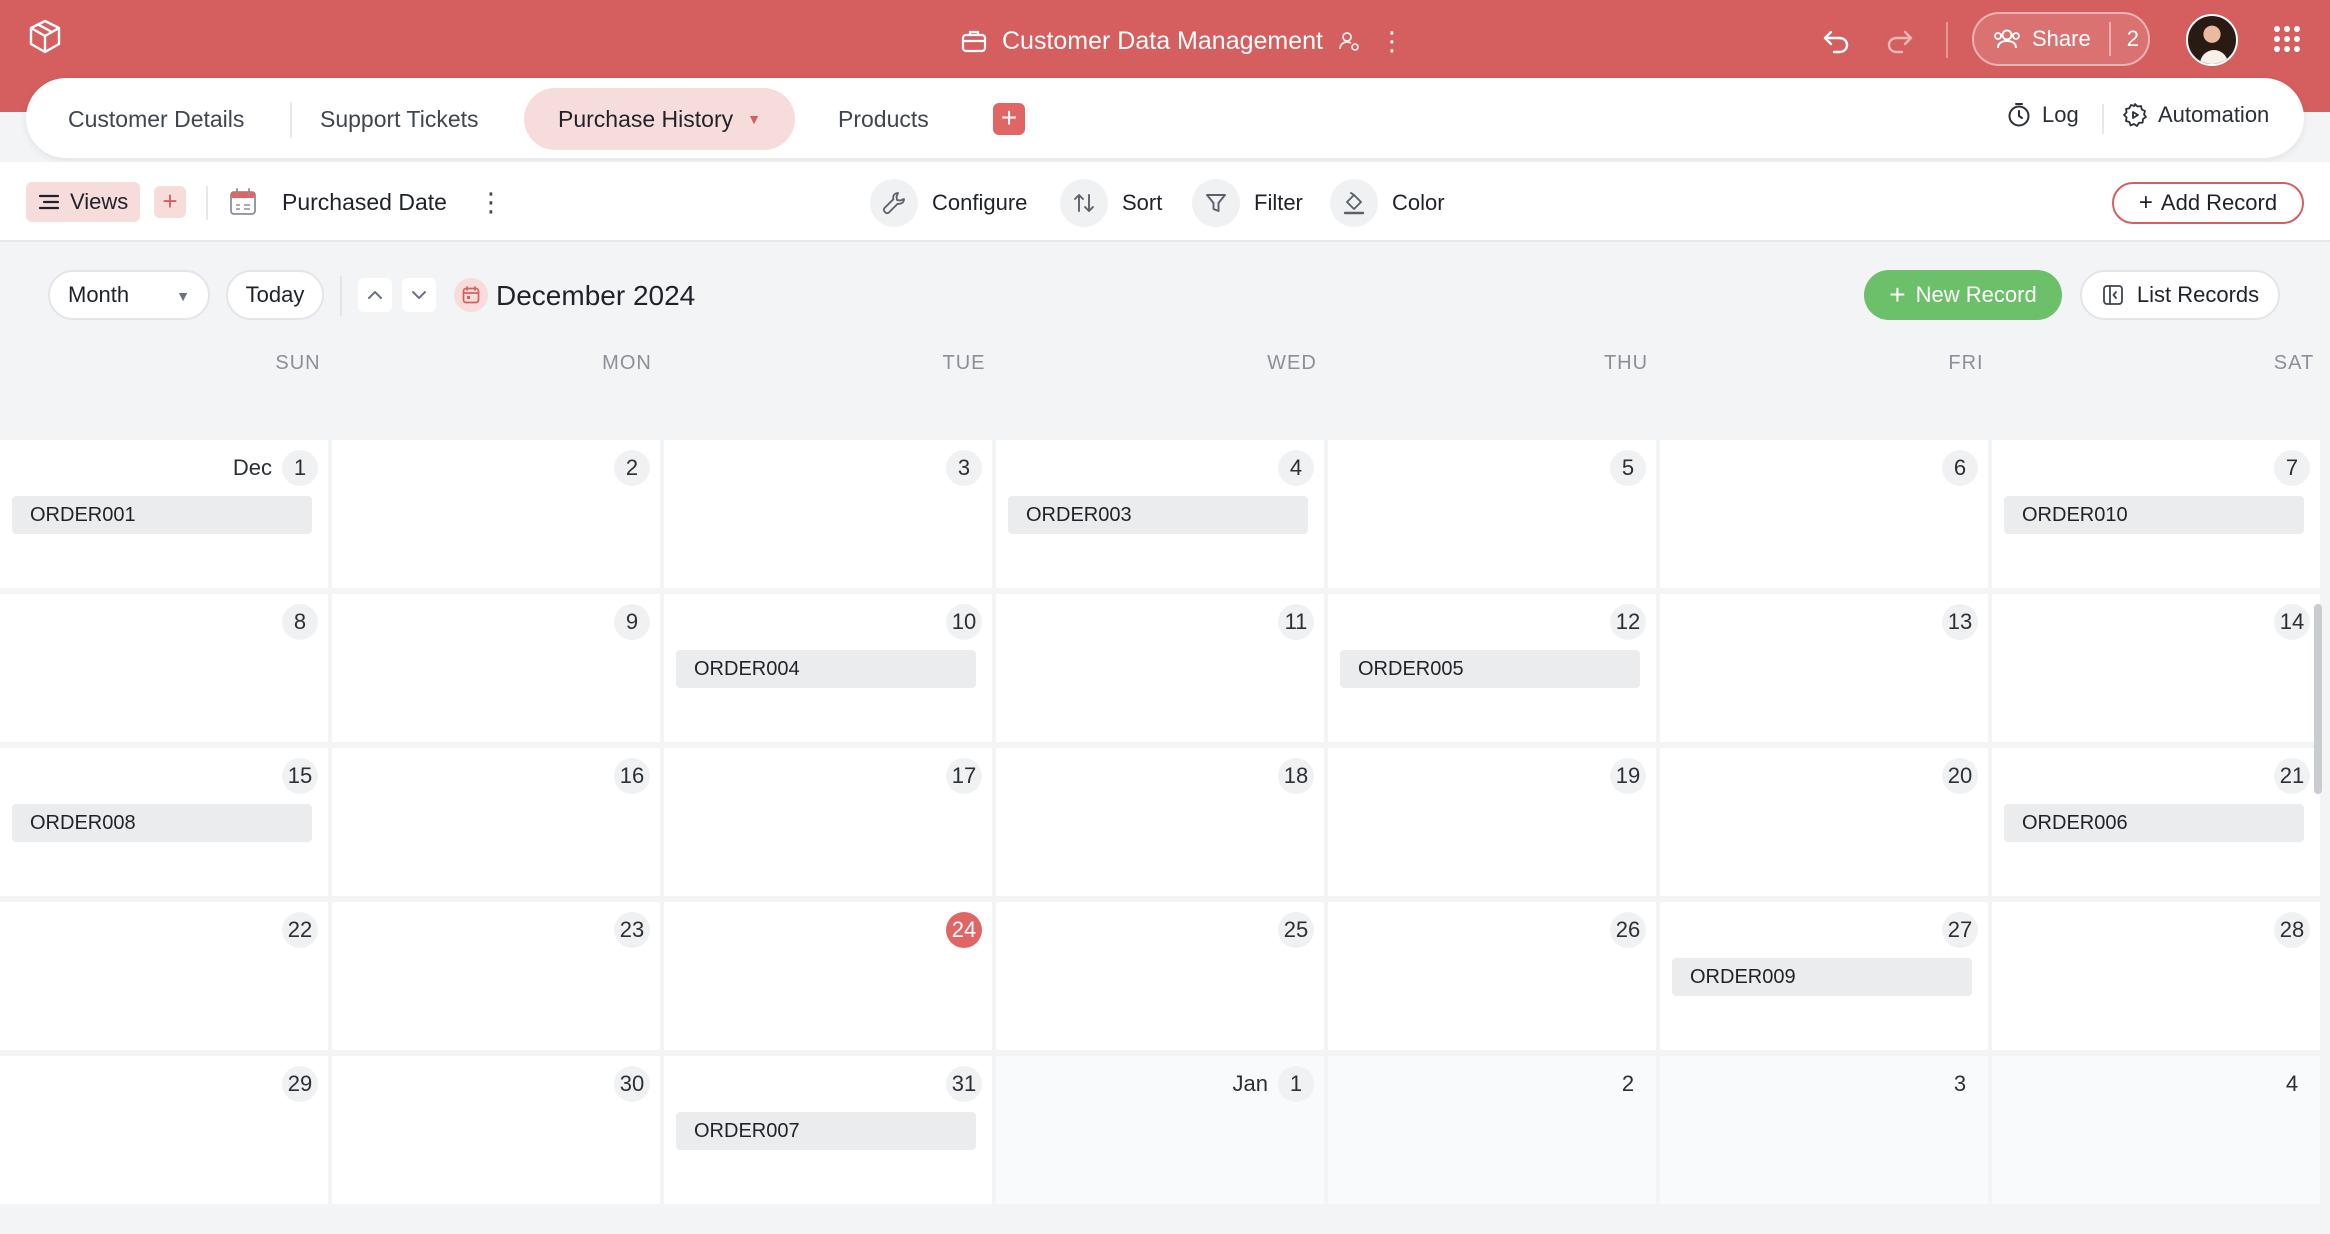 This screenshot has height=1234, width=2330. Describe the element at coordinates (364, 201) in the screenshot. I see `view-name-label: Purchased Date` at that location.